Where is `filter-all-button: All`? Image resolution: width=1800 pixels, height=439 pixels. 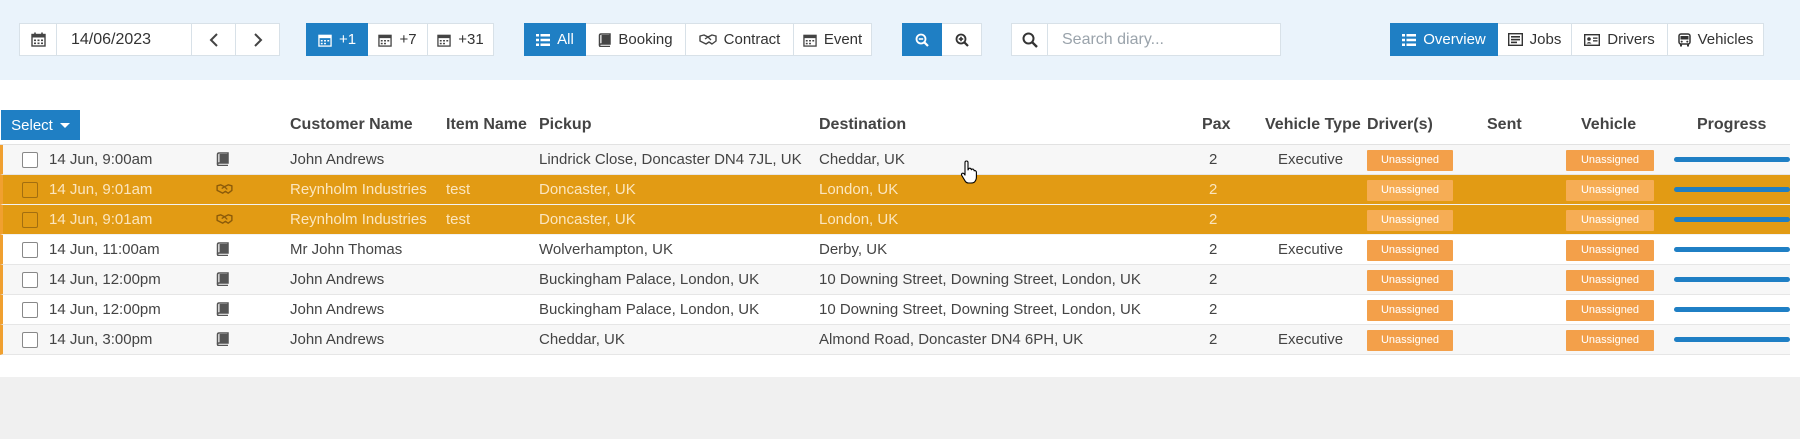
filter-all-button: All is located at coordinates (555, 39).